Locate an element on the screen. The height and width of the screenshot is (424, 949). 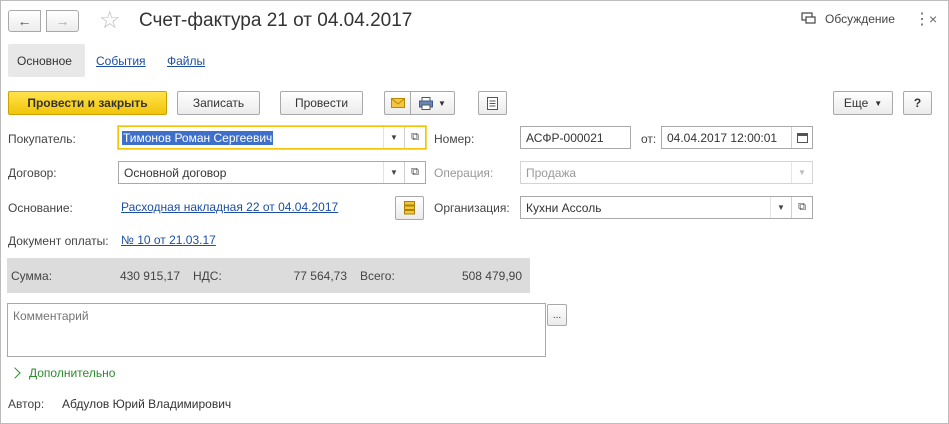
contract-open: ⧉ is located at coordinates (414, 172).